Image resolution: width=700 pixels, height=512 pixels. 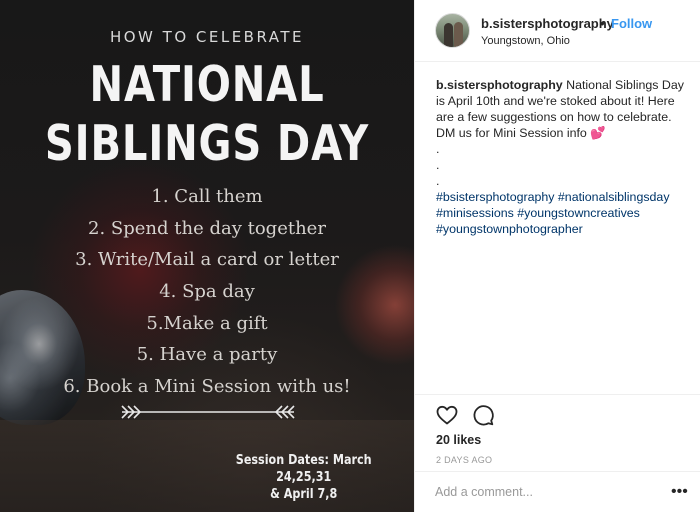 What do you see at coordinates (458, 440) in the screenshot?
I see `likes-count: 20 likes` at bounding box center [458, 440].